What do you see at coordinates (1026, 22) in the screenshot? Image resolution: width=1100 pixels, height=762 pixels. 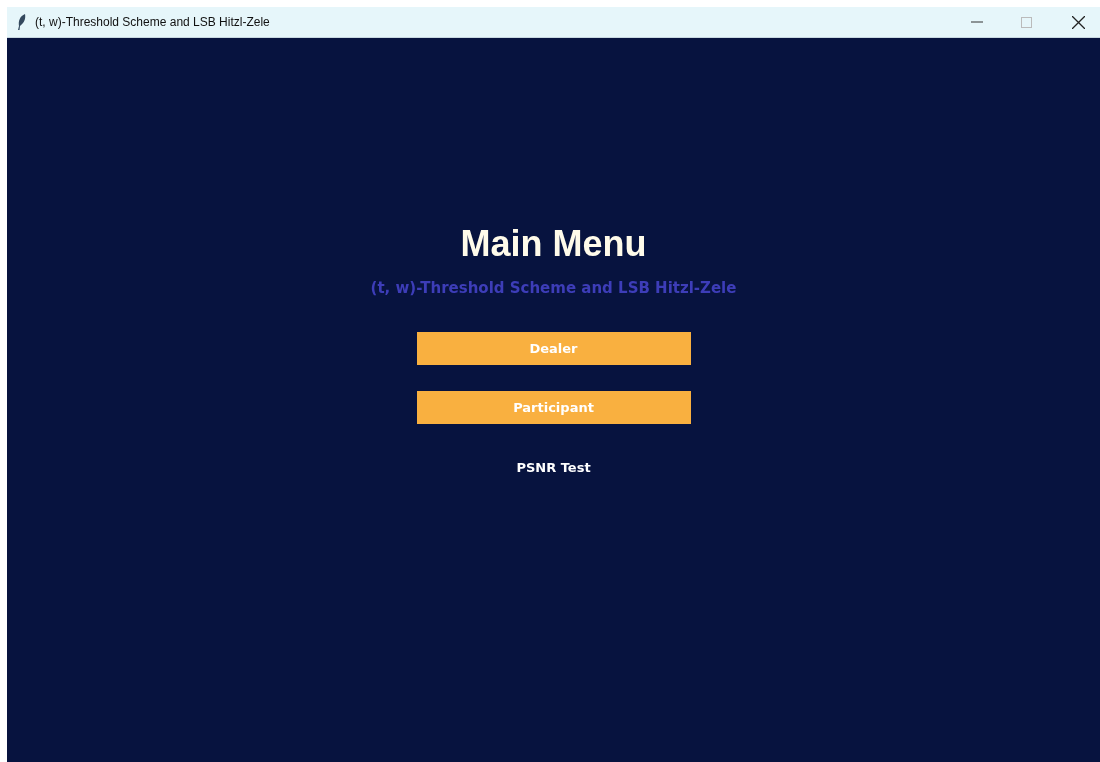 I see `maximize-icon` at bounding box center [1026, 22].